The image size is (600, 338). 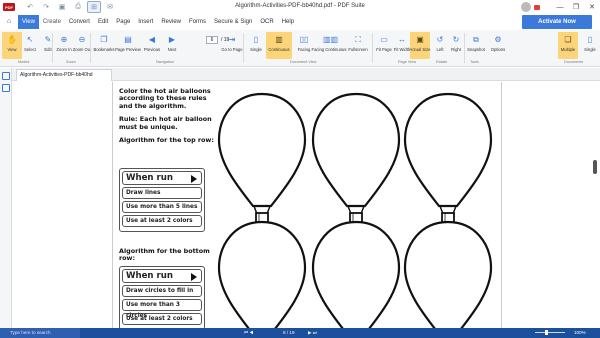 I want to click on fit-width-button: ↔ Fit Width, so click(x=402, y=45).